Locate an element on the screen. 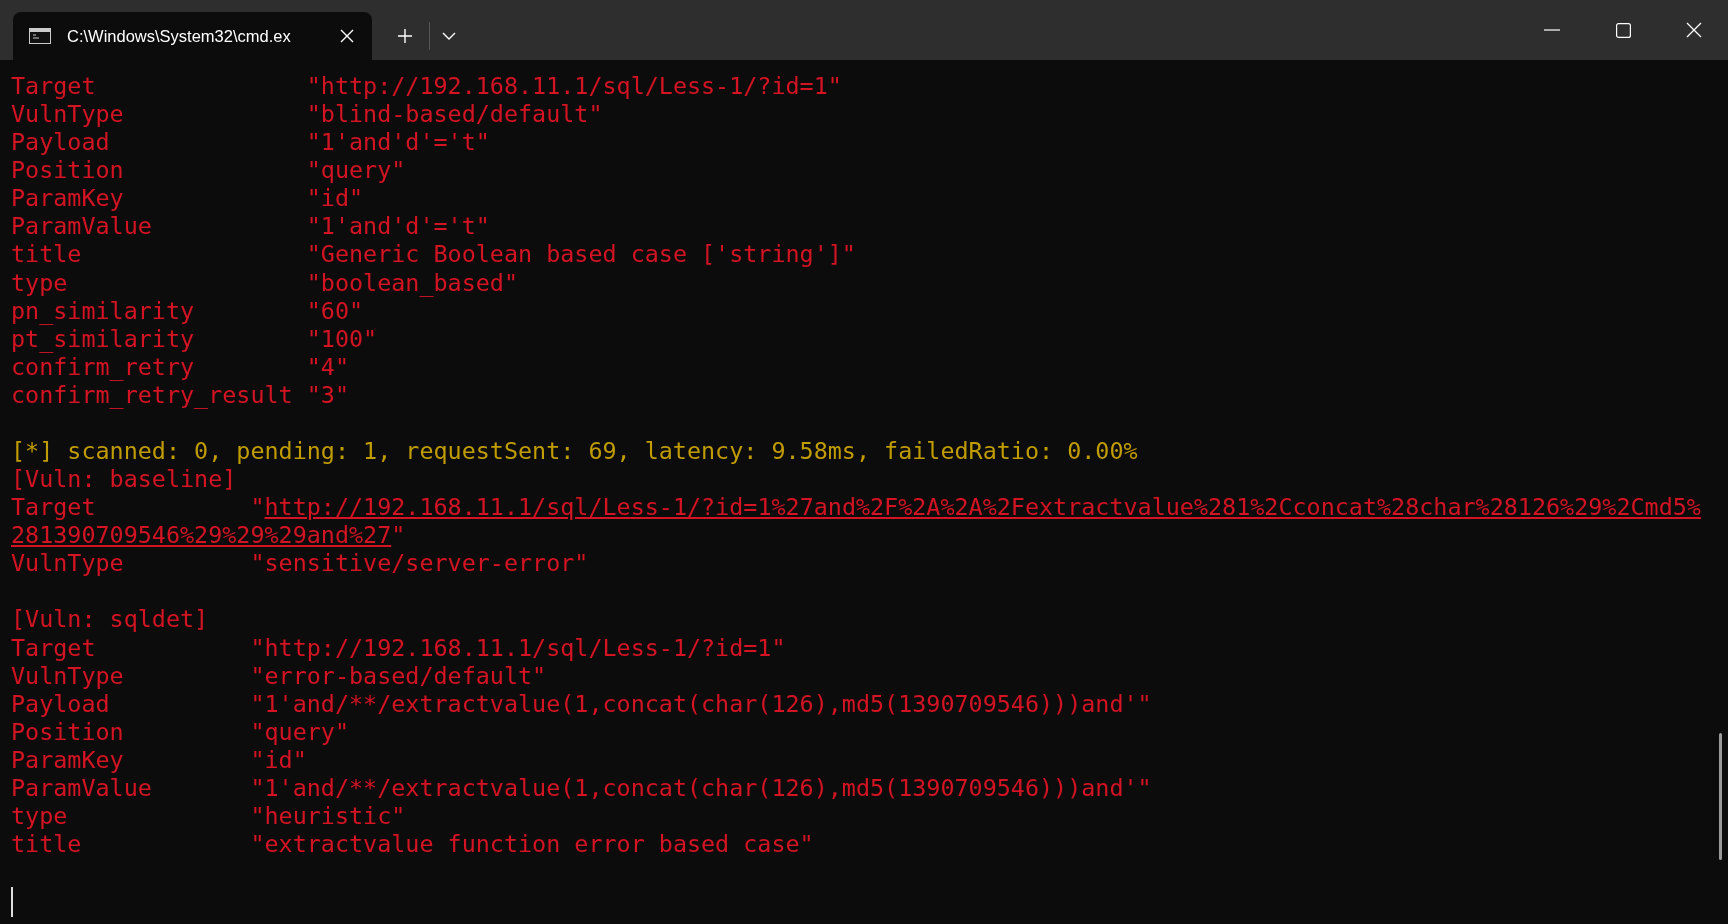 This screenshot has width=1728, height=924. field-key: pt_similarity is located at coordinates (159, 338).